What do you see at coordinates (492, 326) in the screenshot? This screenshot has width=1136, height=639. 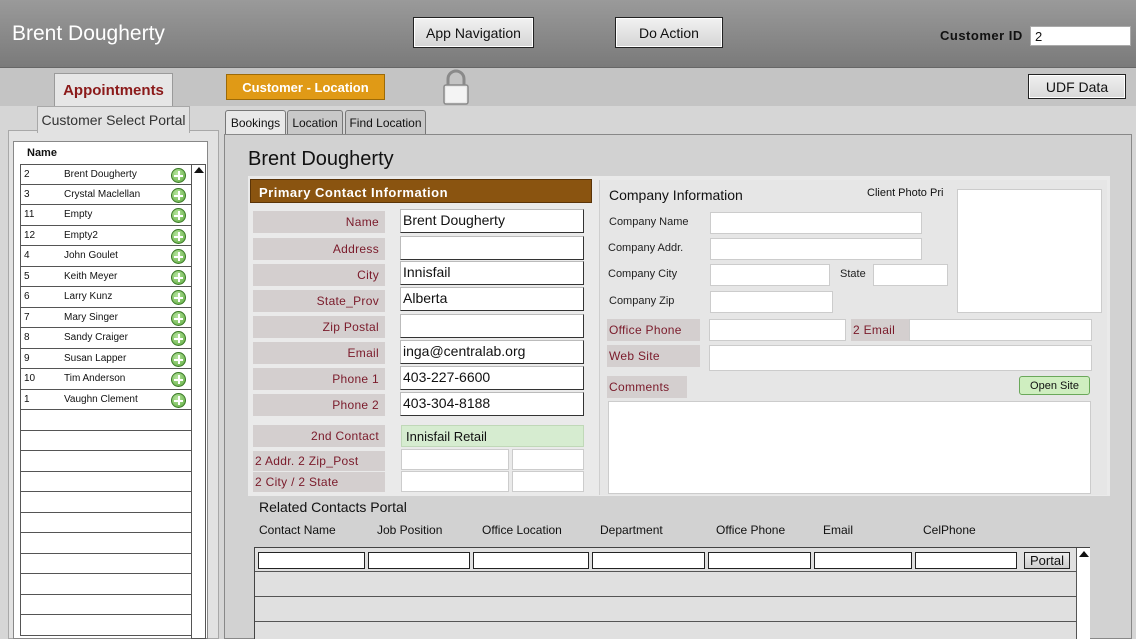 I see `zip-postal-field` at bounding box center [492, 326].